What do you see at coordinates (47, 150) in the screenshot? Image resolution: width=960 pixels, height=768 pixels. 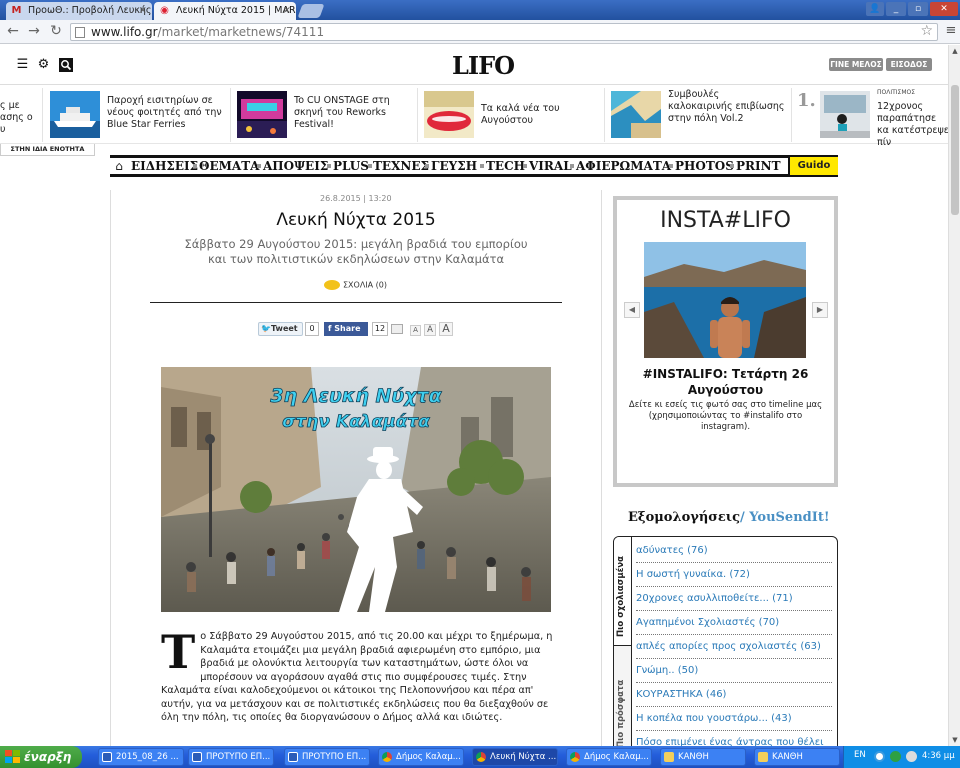 I see `same-section-tag: ΣΤΗΝ ΙΔΙΑ ΕΝΟΤΗΤΑ` at bounding box center [47, 150].